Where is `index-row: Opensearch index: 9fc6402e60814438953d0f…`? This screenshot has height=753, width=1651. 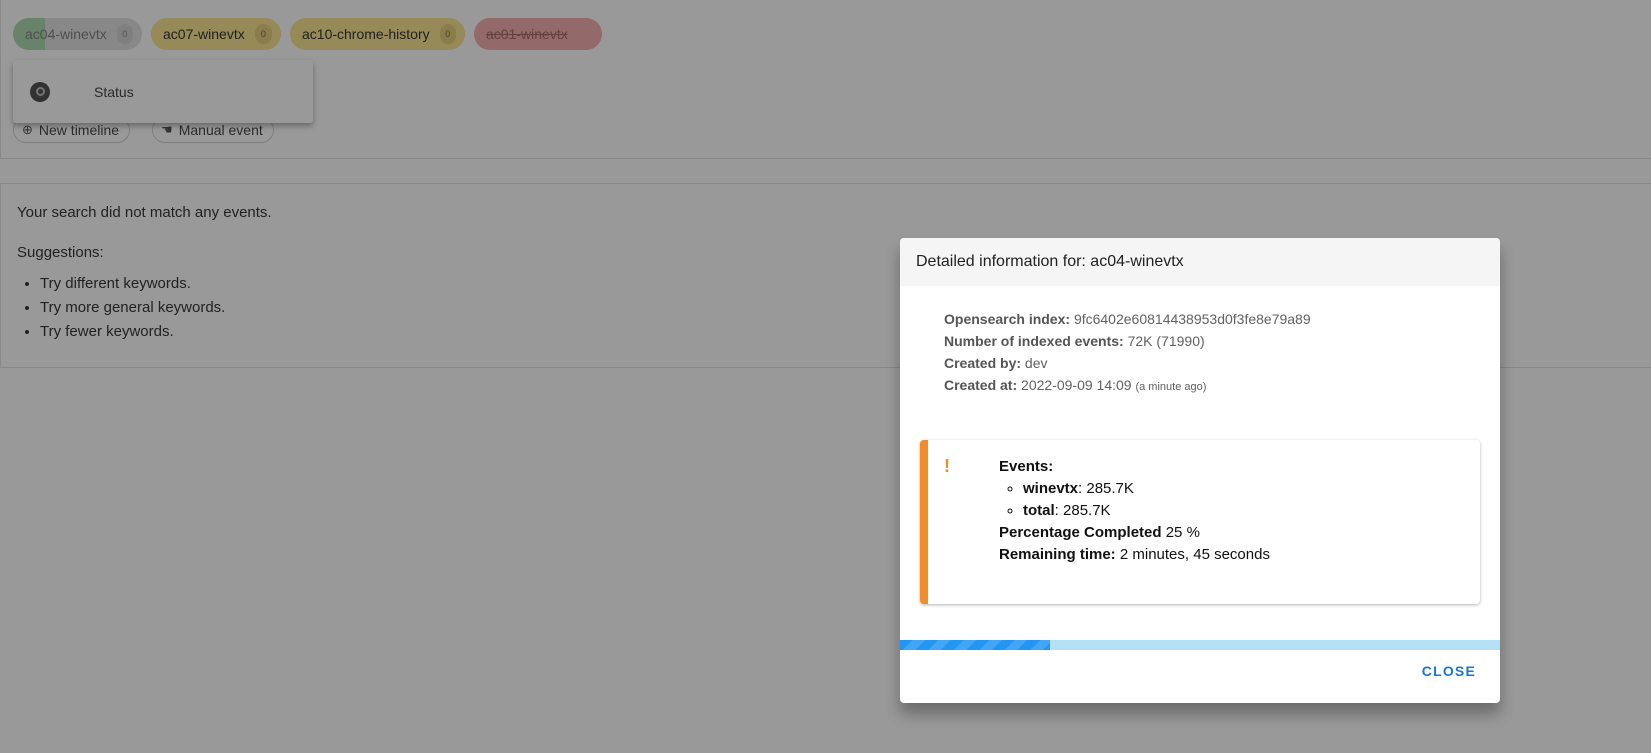
index-row: Opensearch index: 9fc6402e60814438953d0f… is located at coordinates (1127, 319).